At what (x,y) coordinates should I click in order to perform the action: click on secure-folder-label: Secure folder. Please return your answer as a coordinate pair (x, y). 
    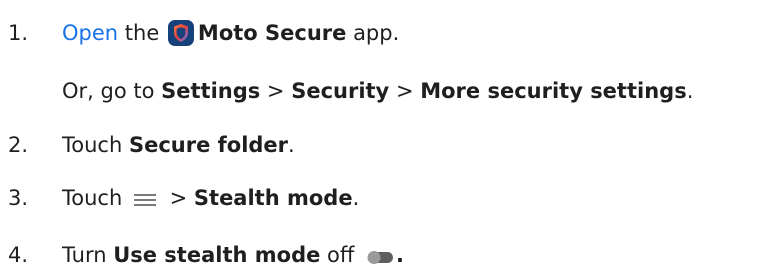
    Looking at the image, I should click on (208, 145).